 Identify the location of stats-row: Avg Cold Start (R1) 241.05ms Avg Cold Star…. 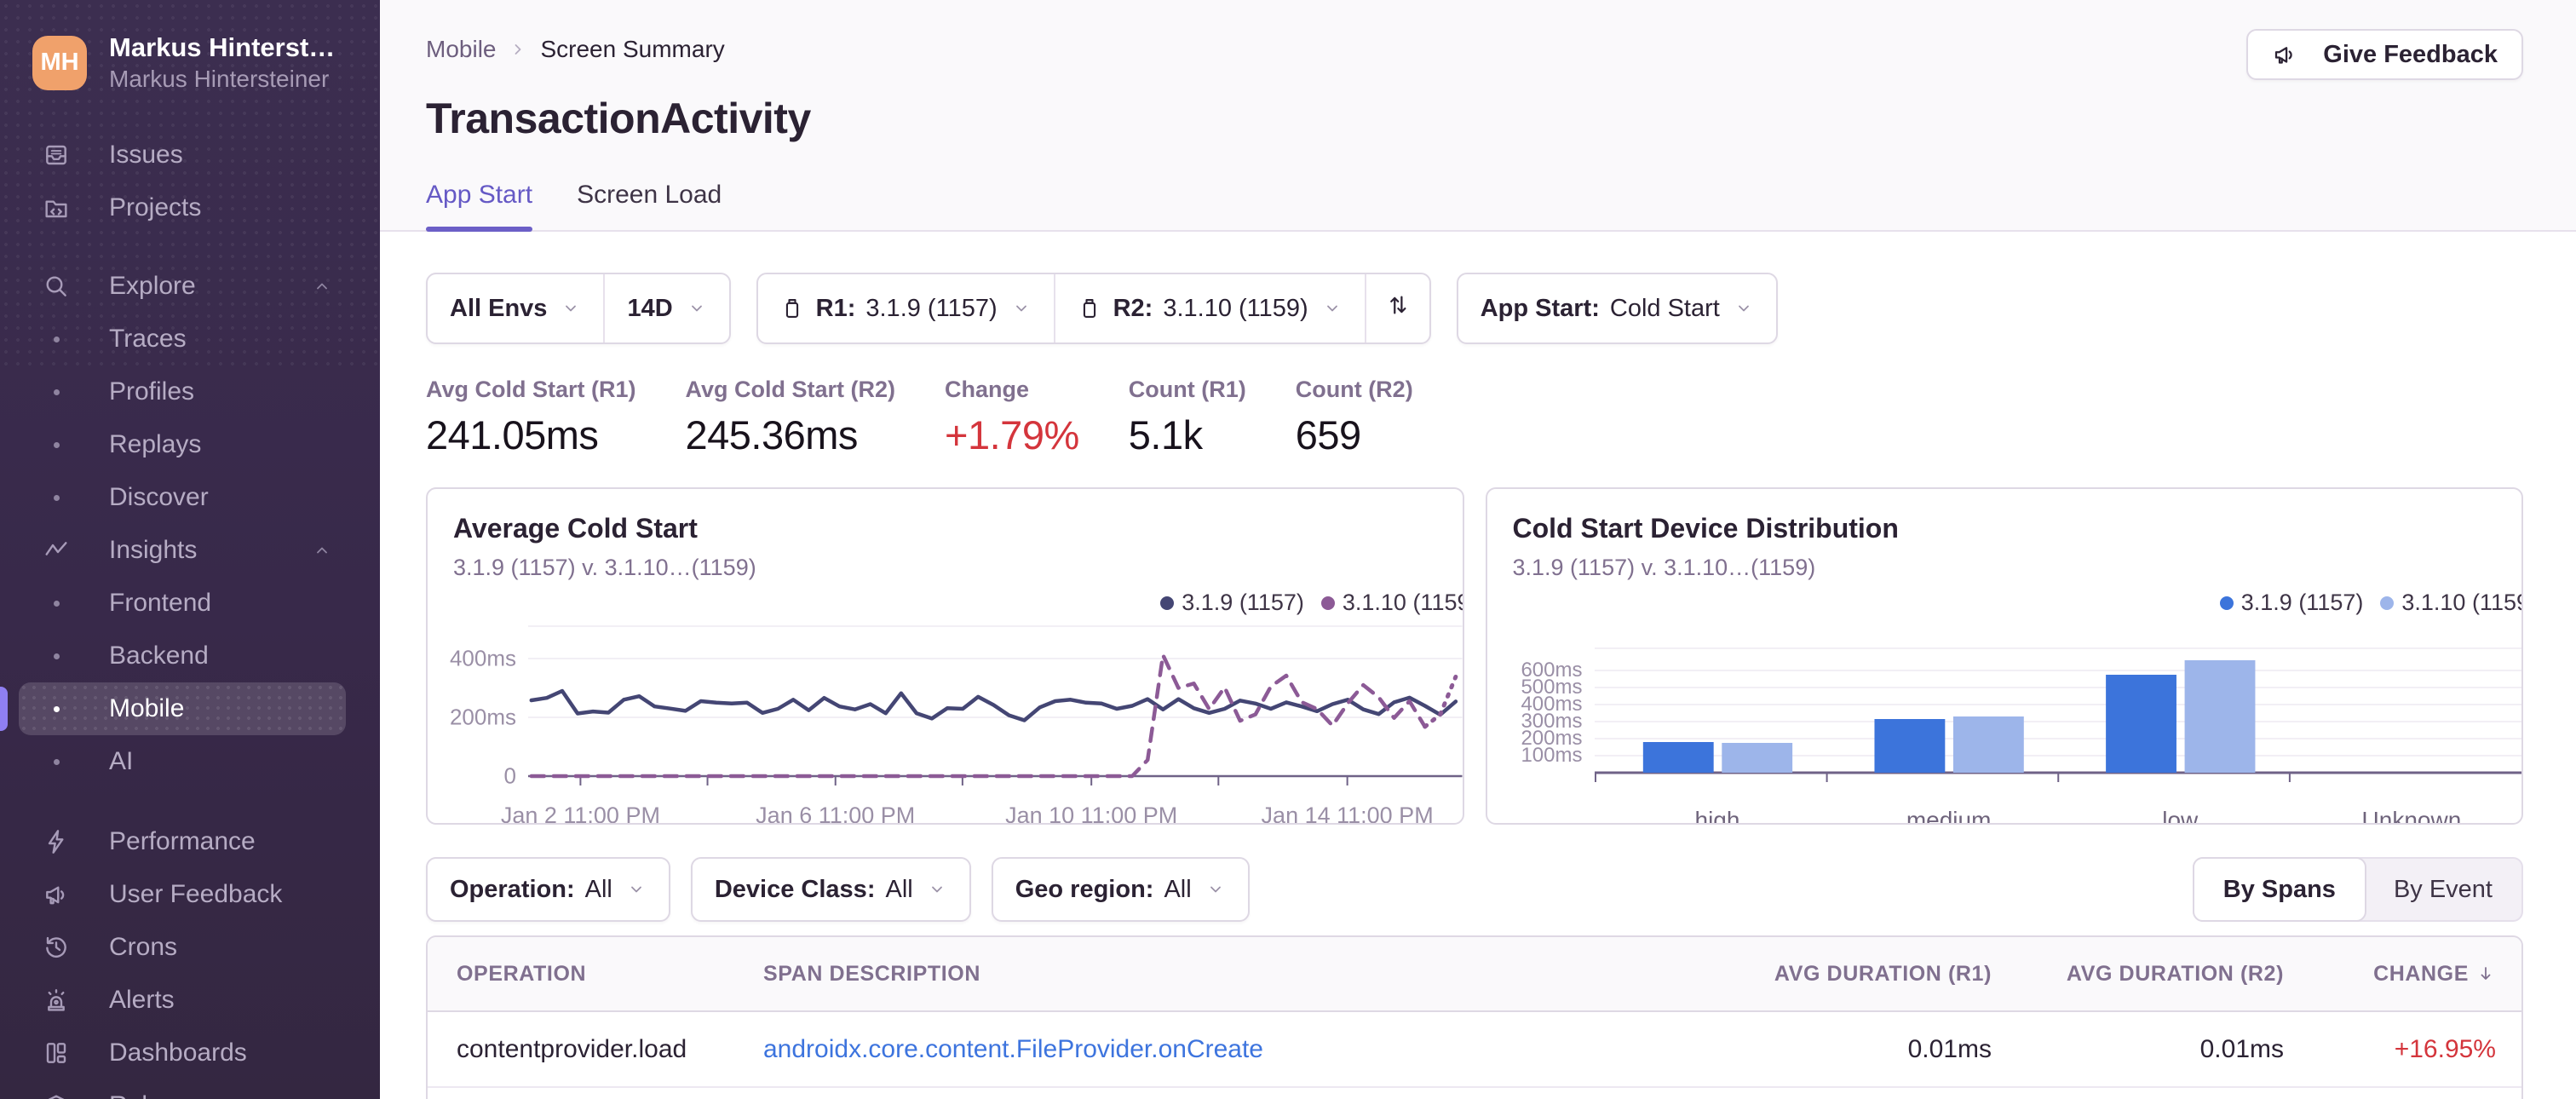
(1474, 417).